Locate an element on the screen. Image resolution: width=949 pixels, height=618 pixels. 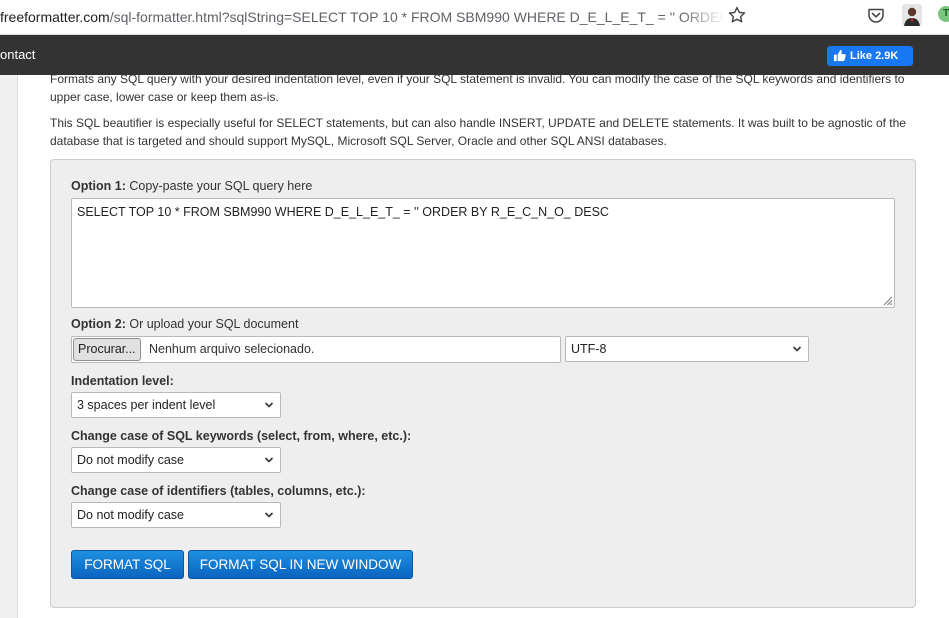
url-host: freeformatter.com is located at coordinates (55, 17).